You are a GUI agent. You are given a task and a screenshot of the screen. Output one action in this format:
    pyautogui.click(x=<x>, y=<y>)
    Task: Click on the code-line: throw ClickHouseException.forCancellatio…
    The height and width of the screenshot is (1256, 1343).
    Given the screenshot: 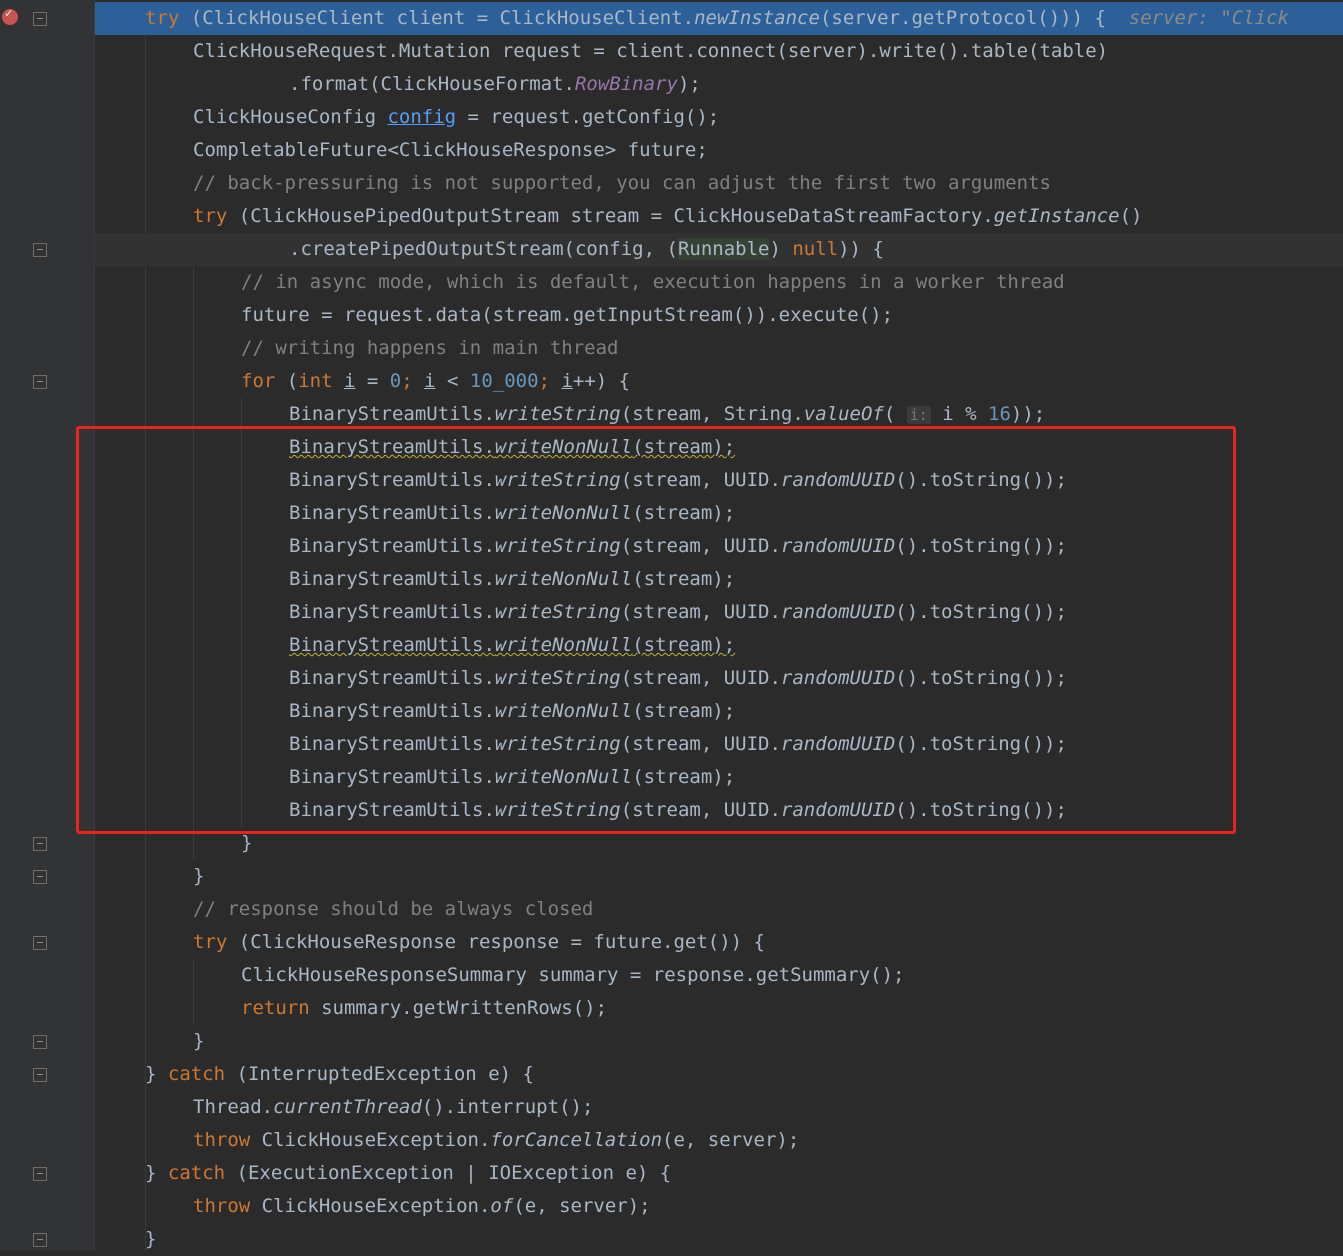 What is the action you would take?
    pyautogui.click(x=719, y=1140)
    